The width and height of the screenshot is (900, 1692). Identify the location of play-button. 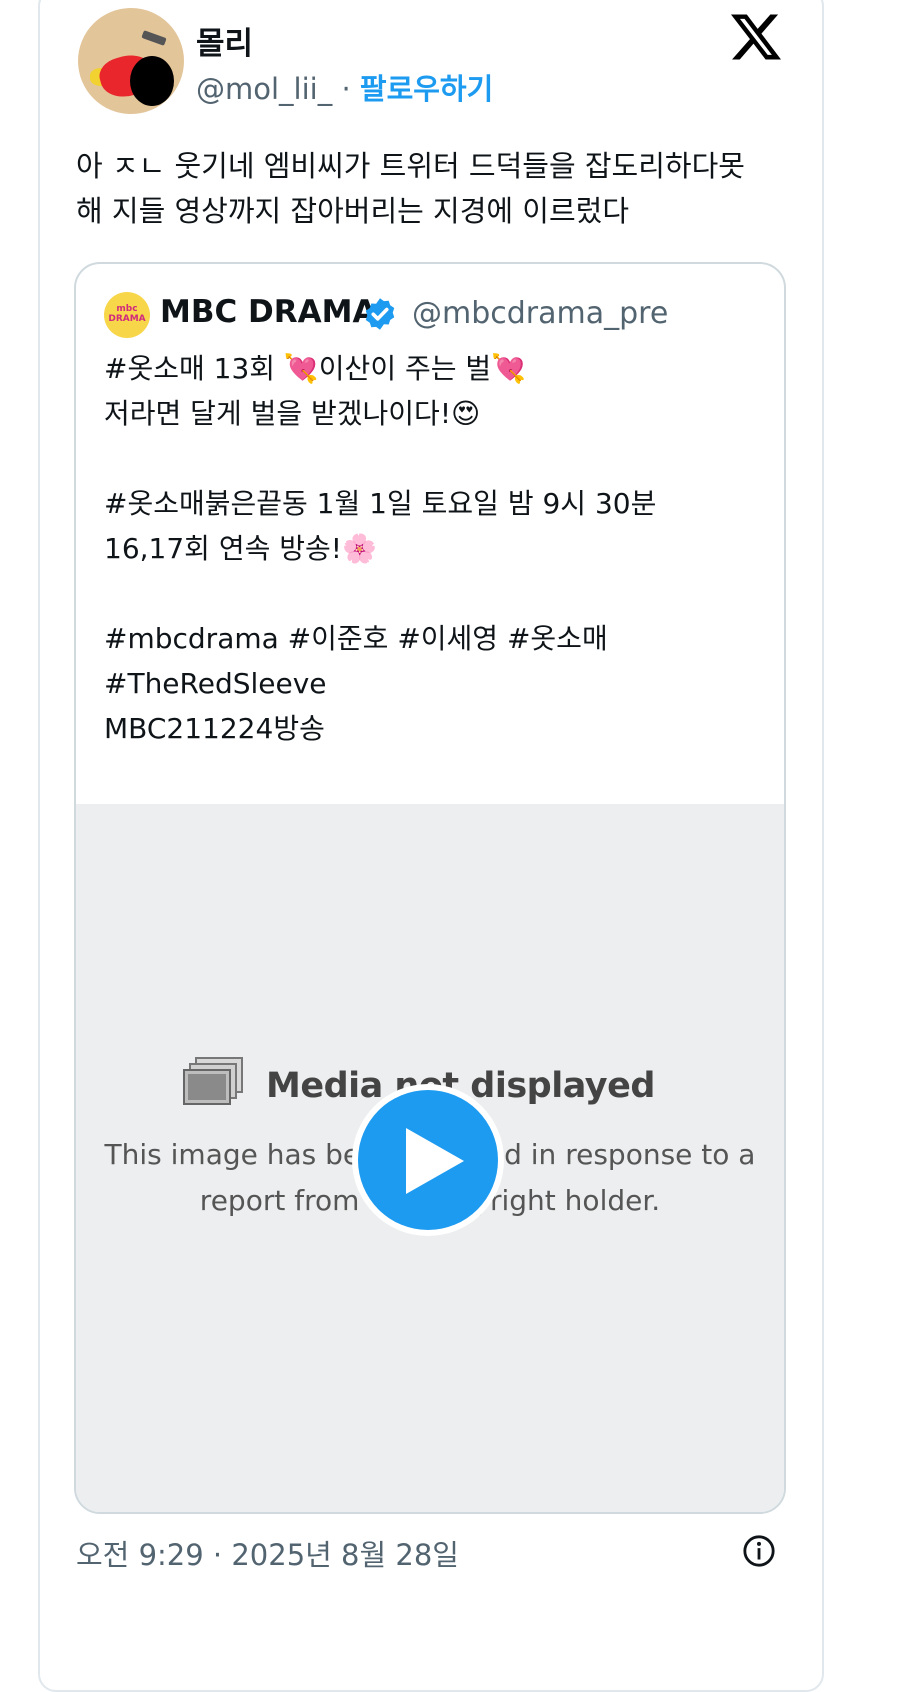
(428, 1160).